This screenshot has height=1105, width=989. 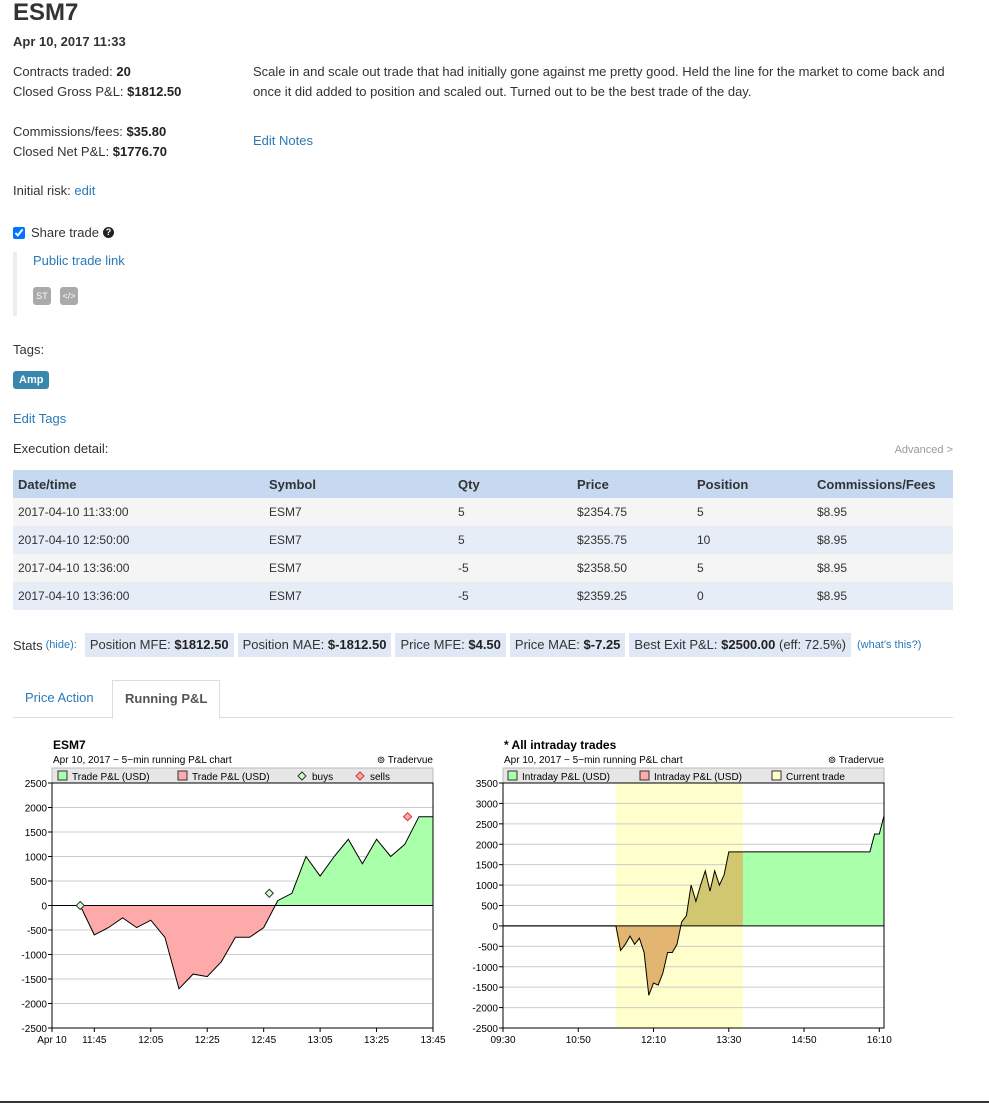 I want to click on col-position: Position, so click(x=752, y=484).